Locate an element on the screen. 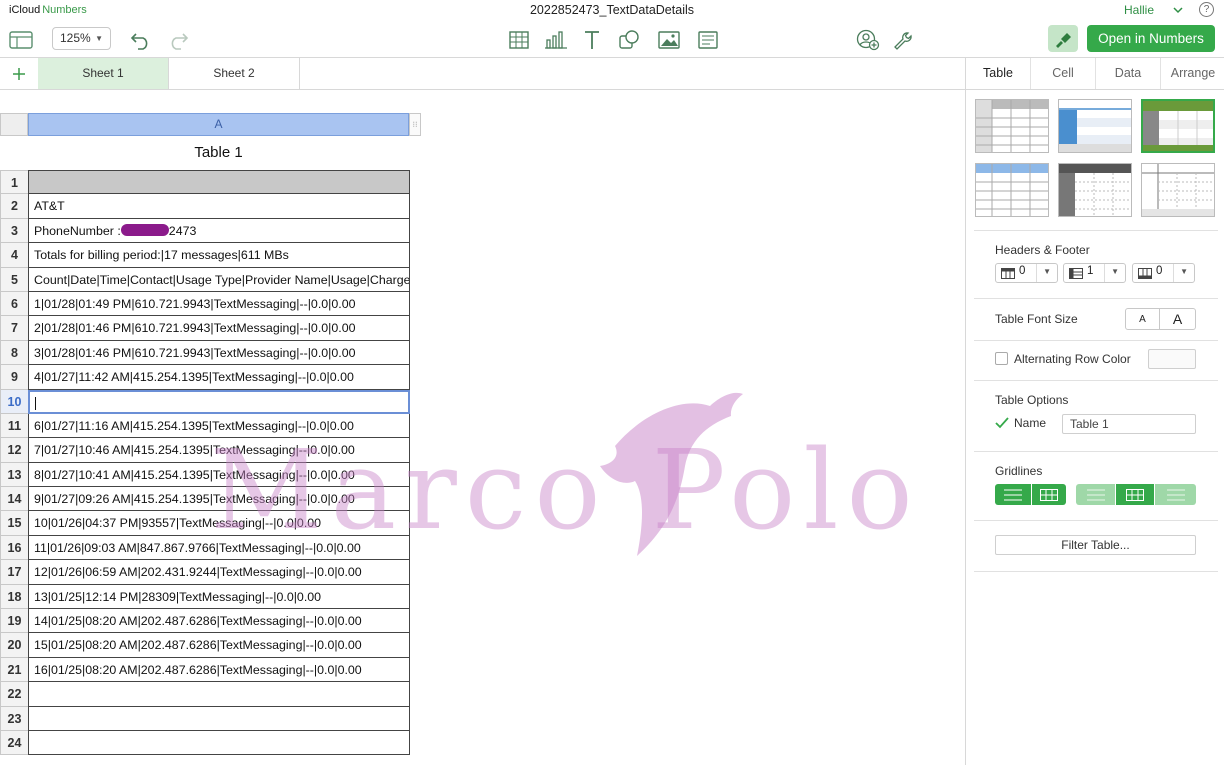 Image resolution: width=1224 pixels, height=765 pixels. media-insert-icon is located at coordinates (669, 40).